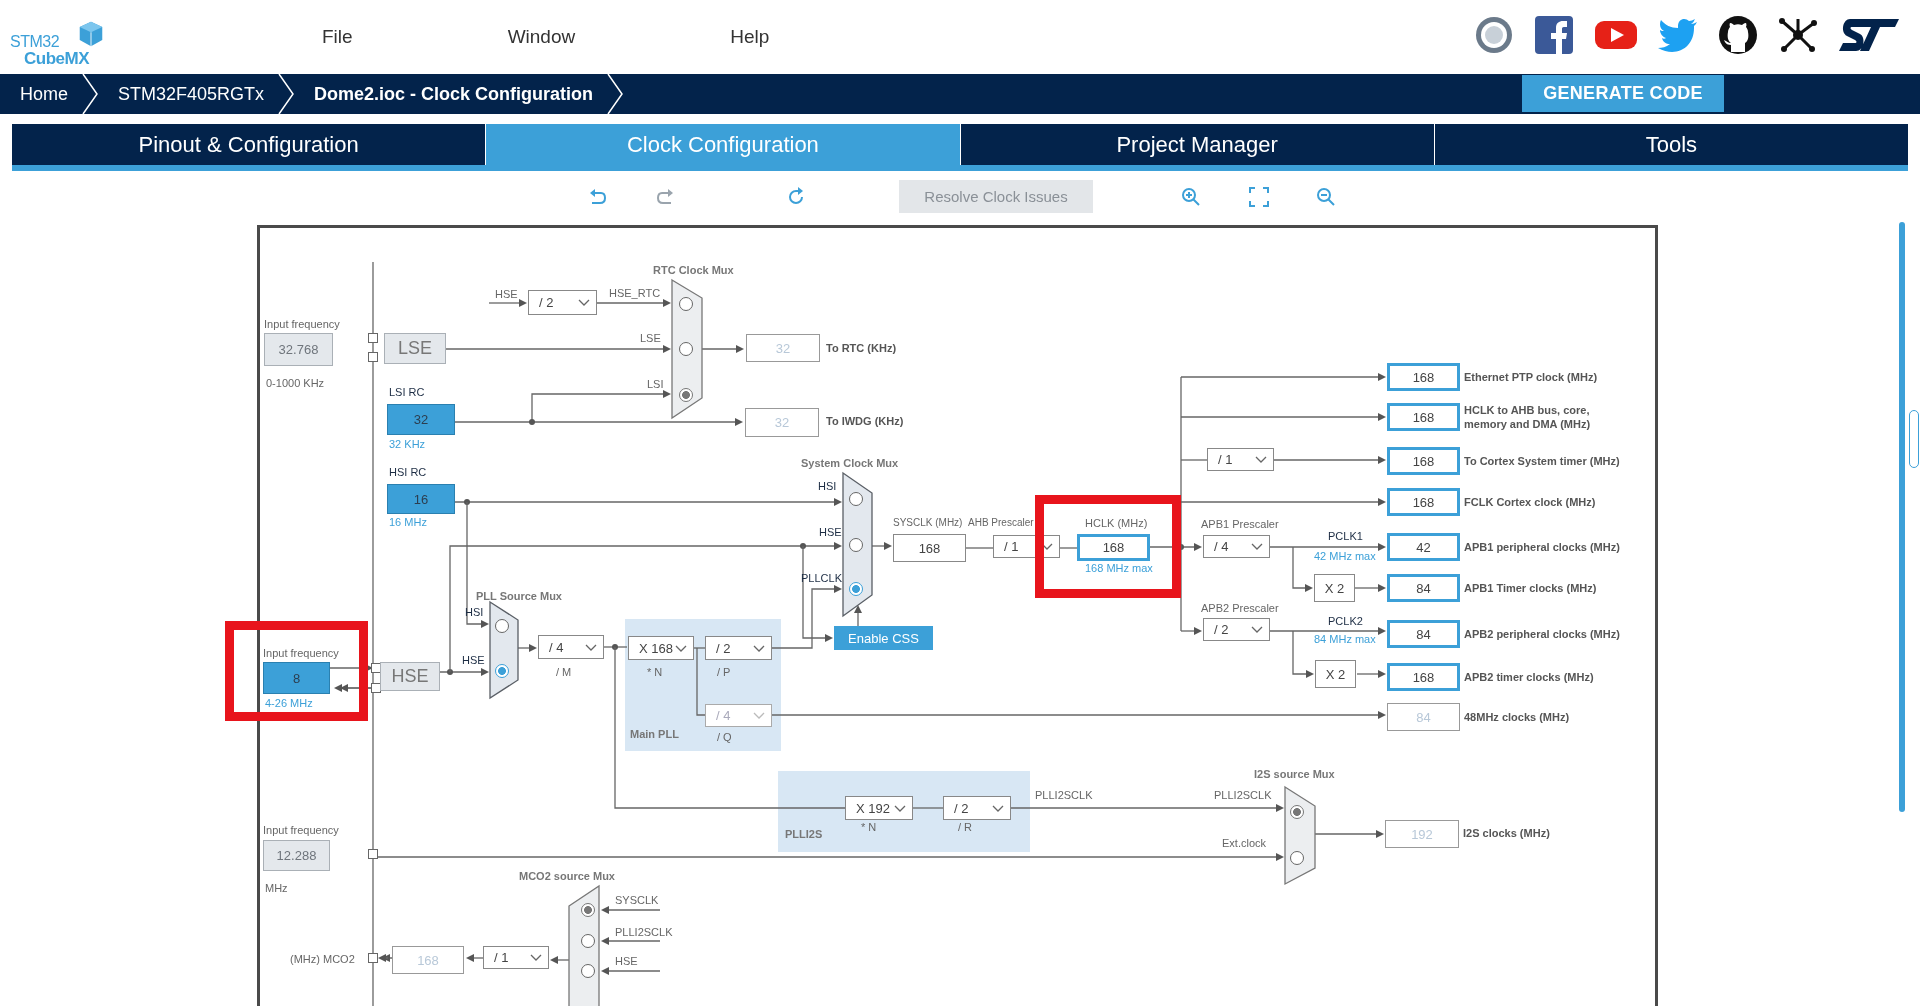  I want to click on field-label: SYSCLK (MHz), so click(928, 523).